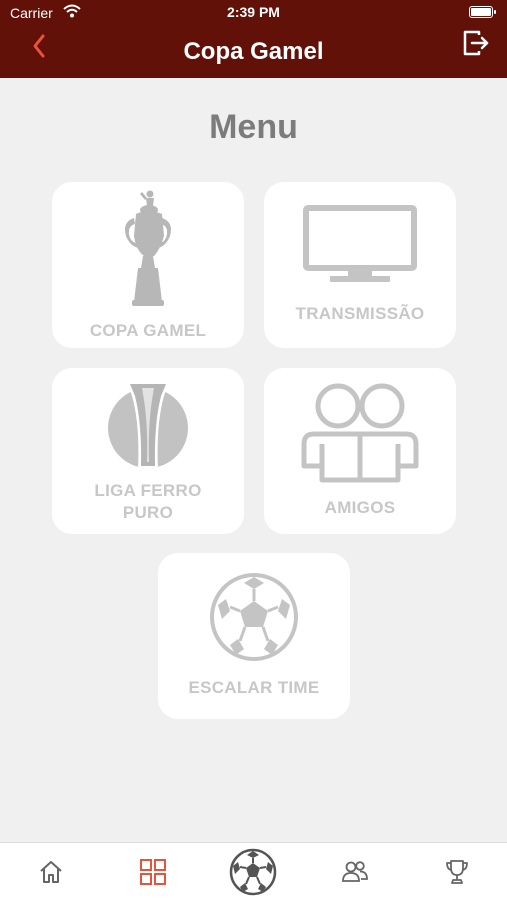 This screenshot has width=507, height=900. I want to click on tab-team, so click(253, 871).